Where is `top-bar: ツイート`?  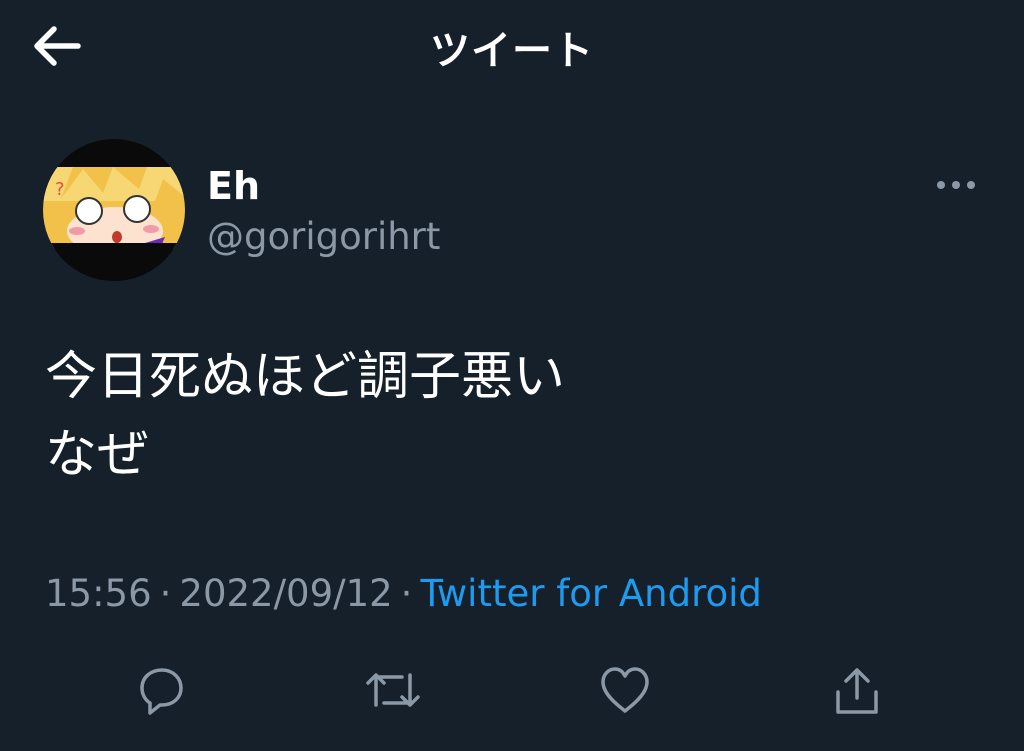
top-bar: ツイート is located at coordinates (512, 48).